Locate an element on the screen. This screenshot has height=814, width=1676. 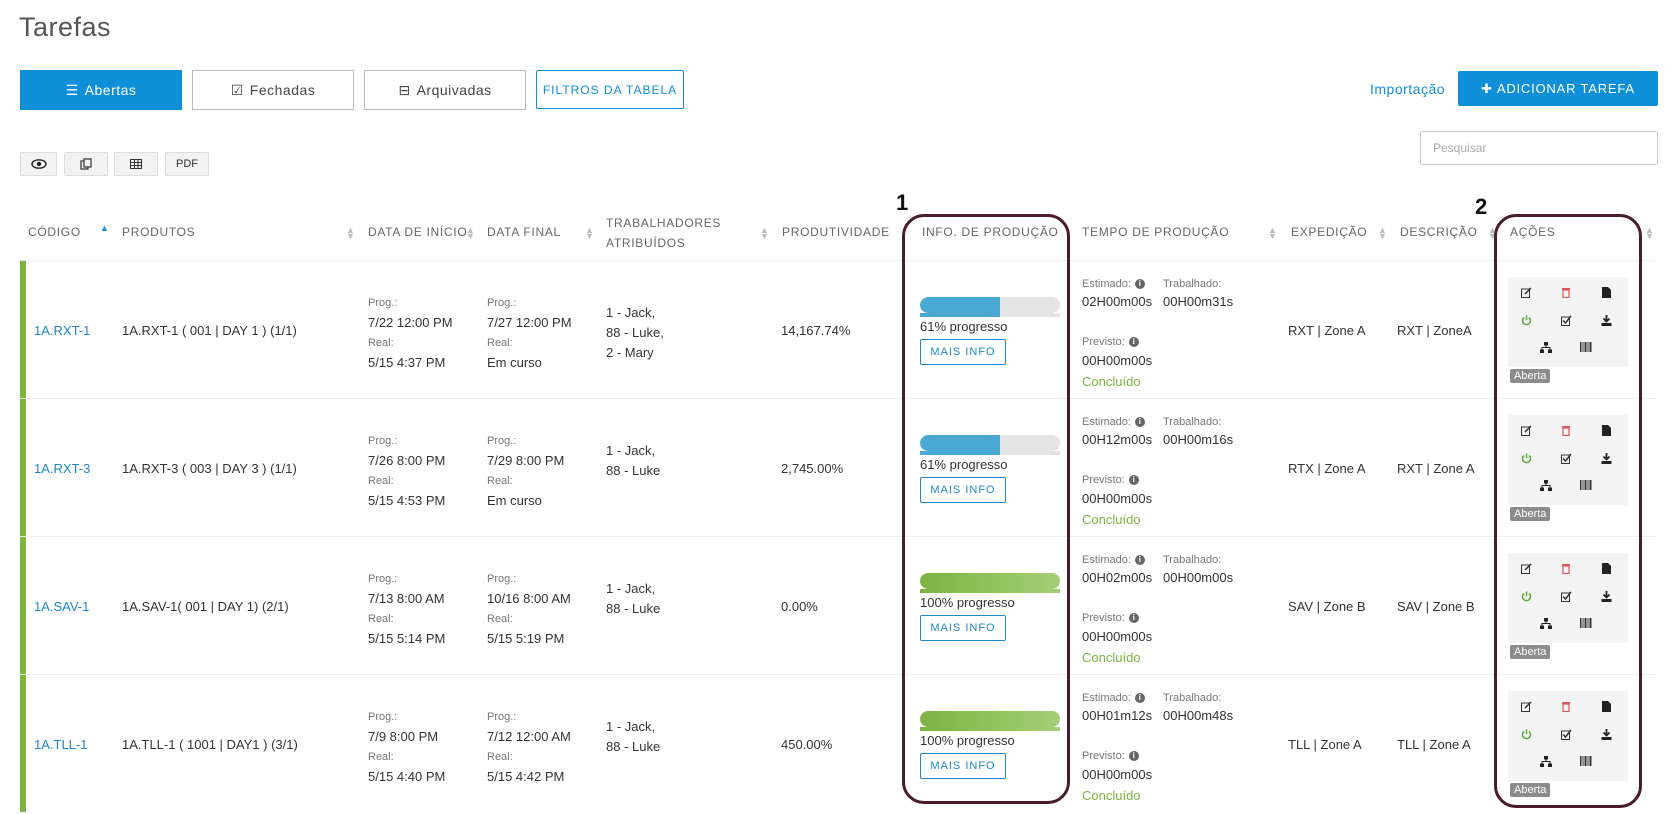
expedition-value: SAV | Zone B is located at coordinates (1327, 606).